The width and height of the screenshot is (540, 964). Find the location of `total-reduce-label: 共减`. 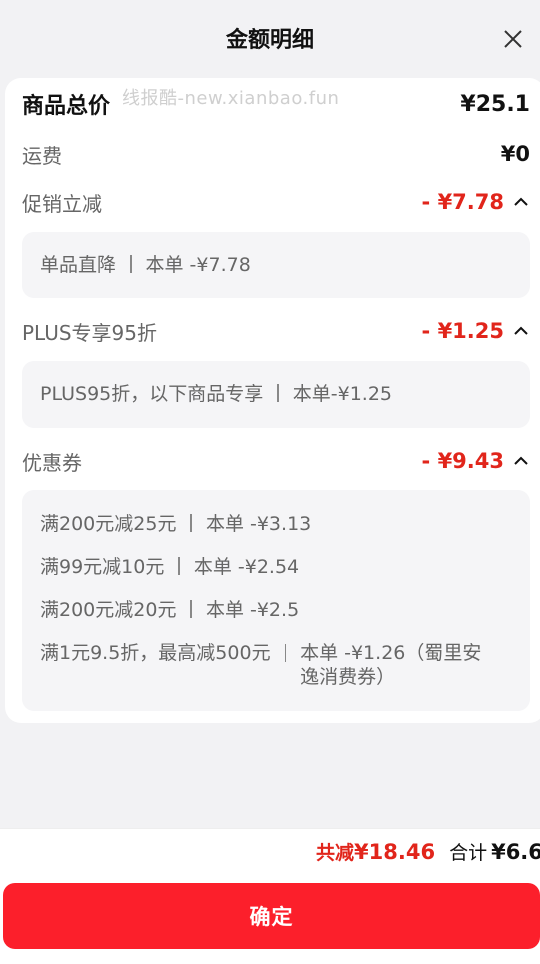

total-reduce-label: 共减 is located at coordinates (335, 853).